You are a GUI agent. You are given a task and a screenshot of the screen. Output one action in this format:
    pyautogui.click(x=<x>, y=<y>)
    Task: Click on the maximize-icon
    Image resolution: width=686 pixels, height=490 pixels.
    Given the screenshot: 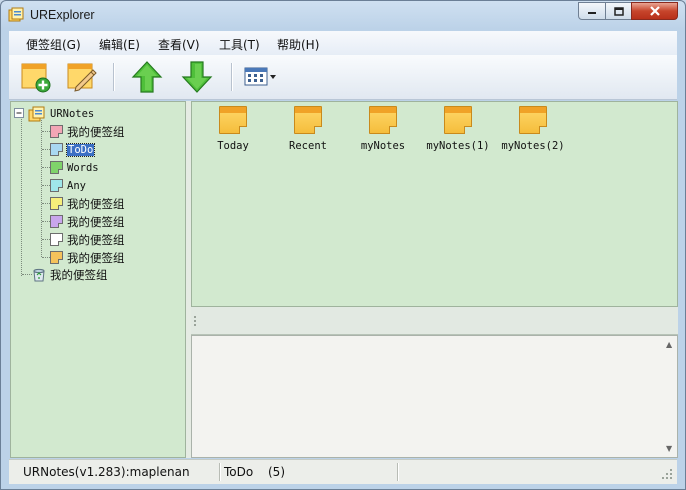 What is the action you would take?
    pyautogui.click(x=618, y=11)
    